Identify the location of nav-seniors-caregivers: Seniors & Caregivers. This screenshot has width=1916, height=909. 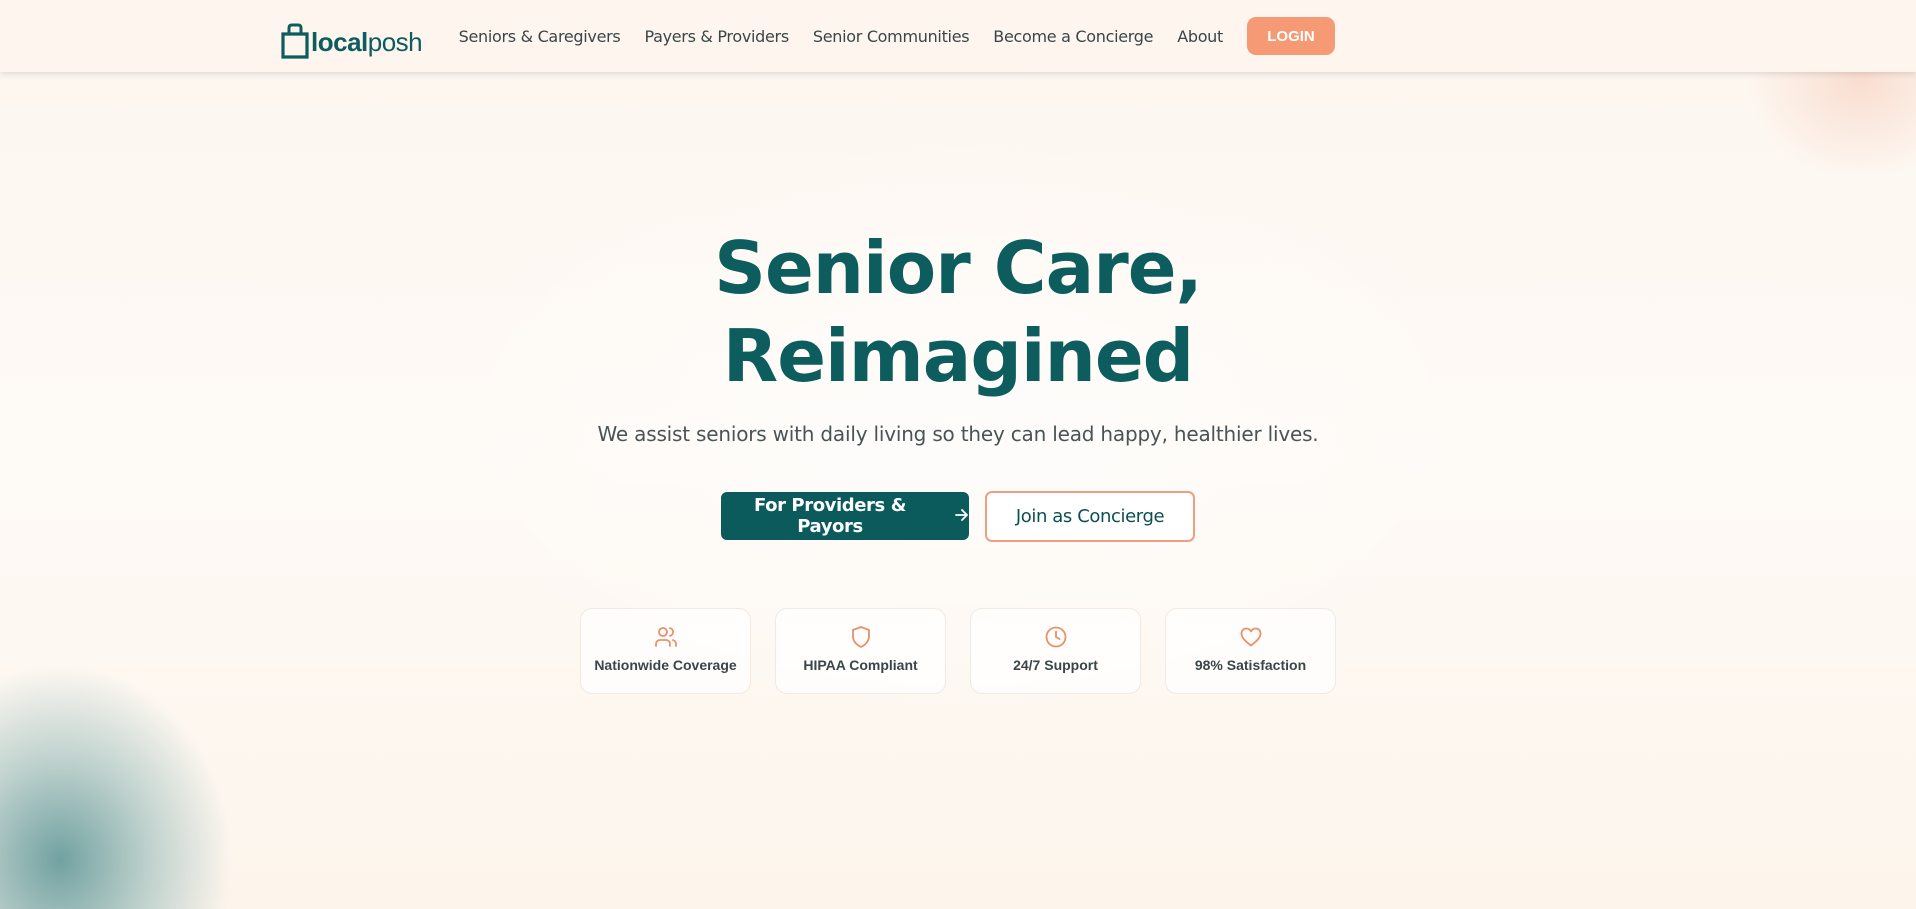
(540, 36).